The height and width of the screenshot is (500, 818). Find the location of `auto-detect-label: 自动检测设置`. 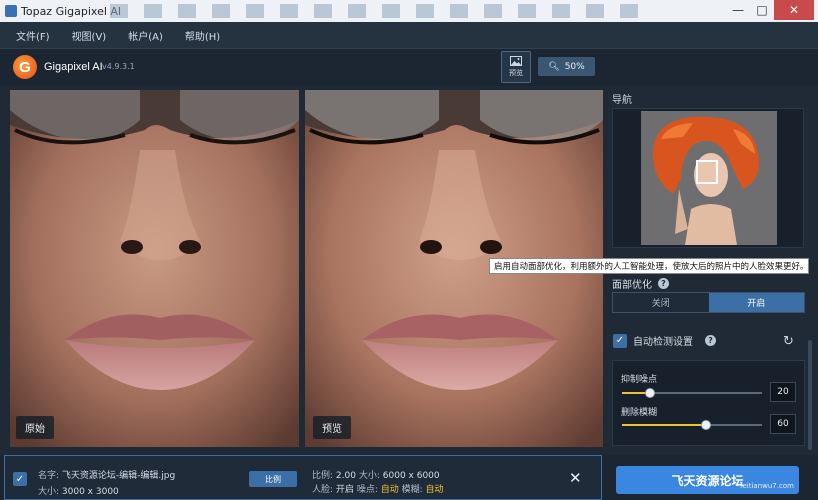

auto-detect-label: 自动检测设置 is located at coordinates (663, 342).